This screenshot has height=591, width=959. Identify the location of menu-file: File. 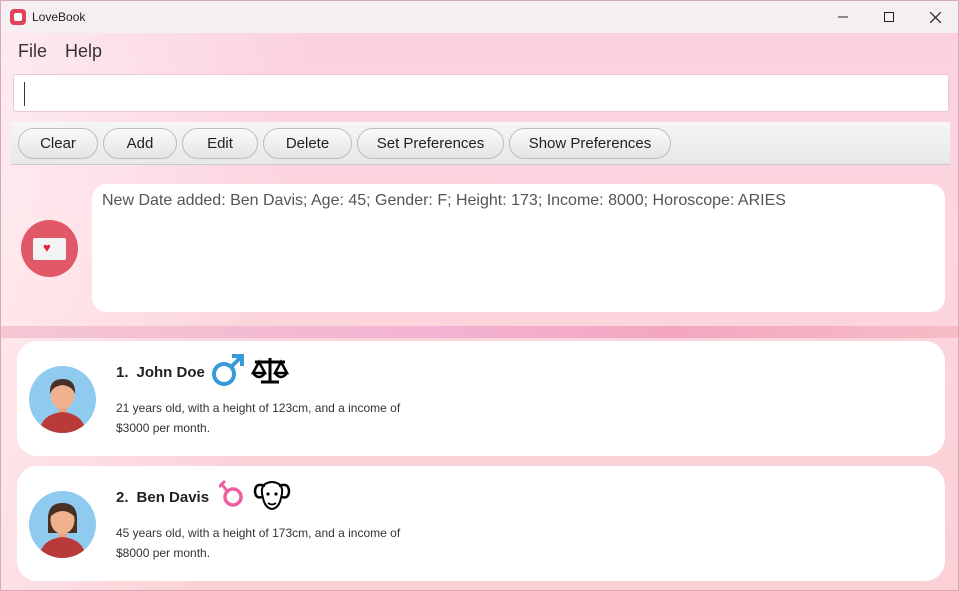
(32, 51).